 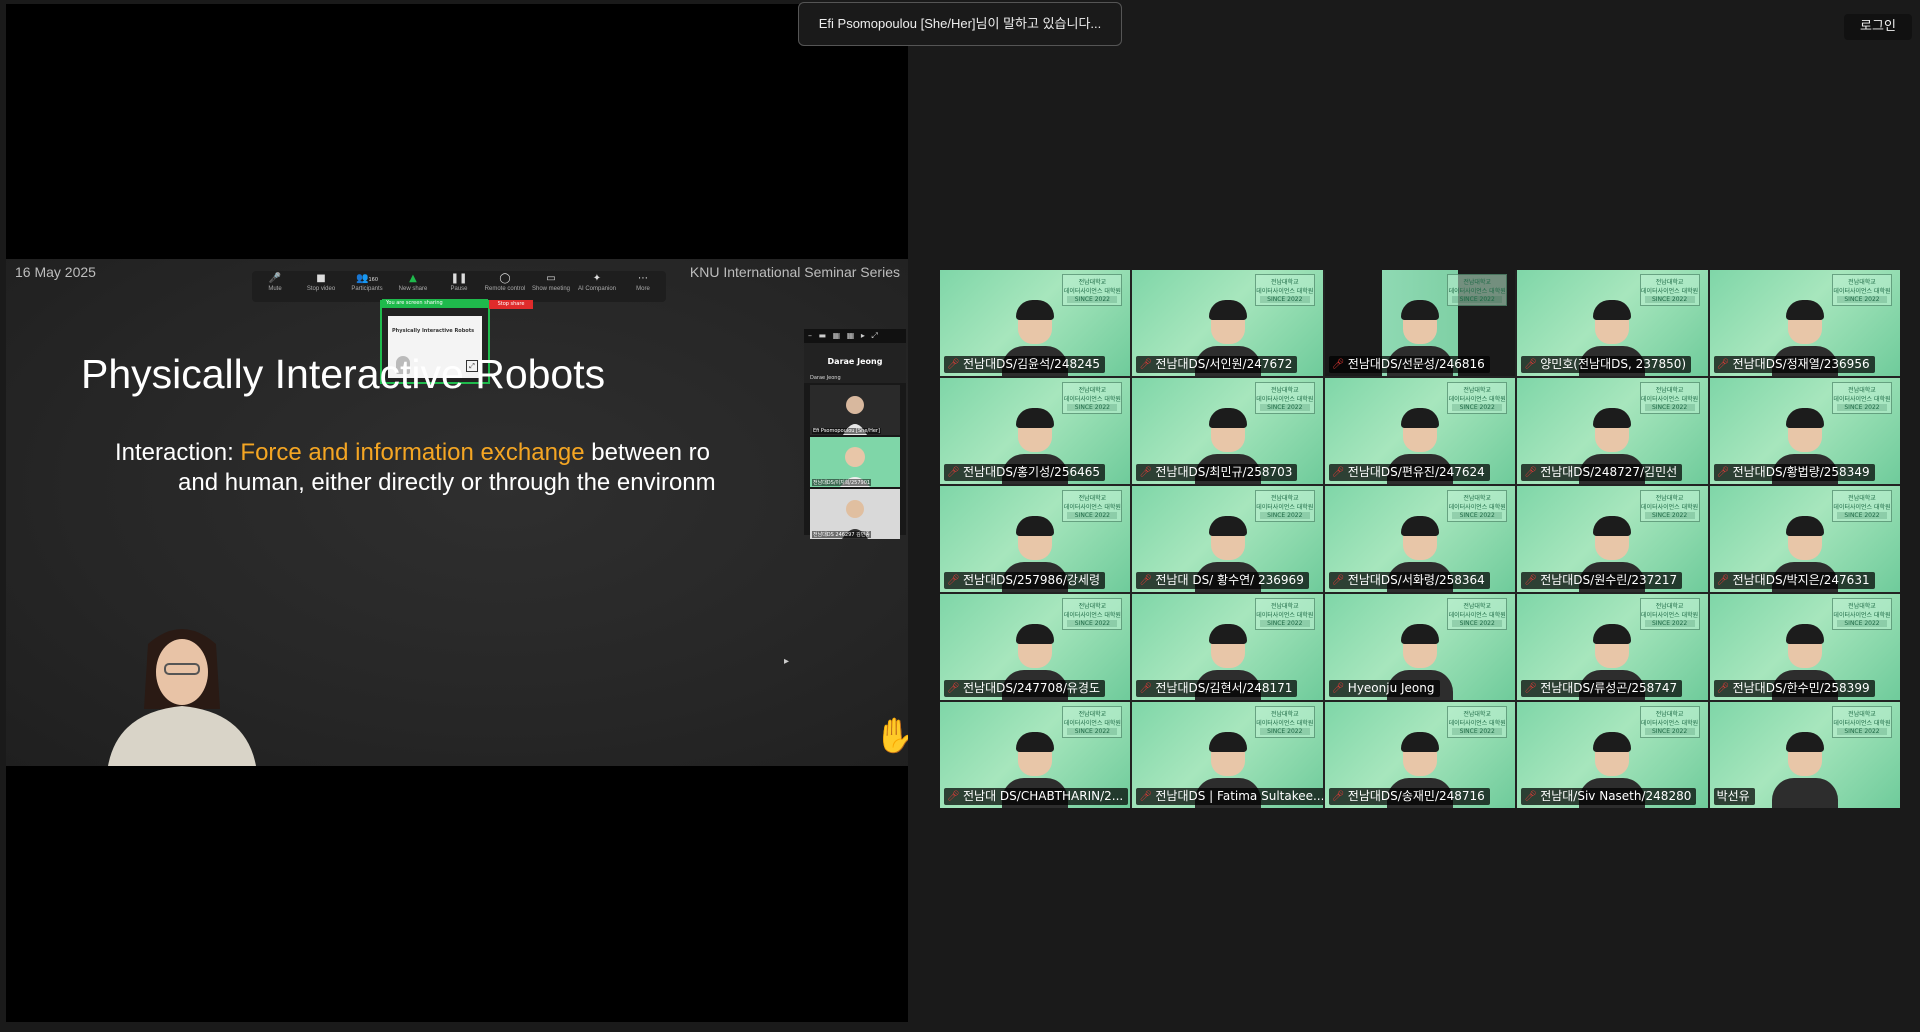 What do you see at coordinates (891, 736) in the screenshot?
I see `raise-hand-icon: ✋` at bounding box center [891, 736].